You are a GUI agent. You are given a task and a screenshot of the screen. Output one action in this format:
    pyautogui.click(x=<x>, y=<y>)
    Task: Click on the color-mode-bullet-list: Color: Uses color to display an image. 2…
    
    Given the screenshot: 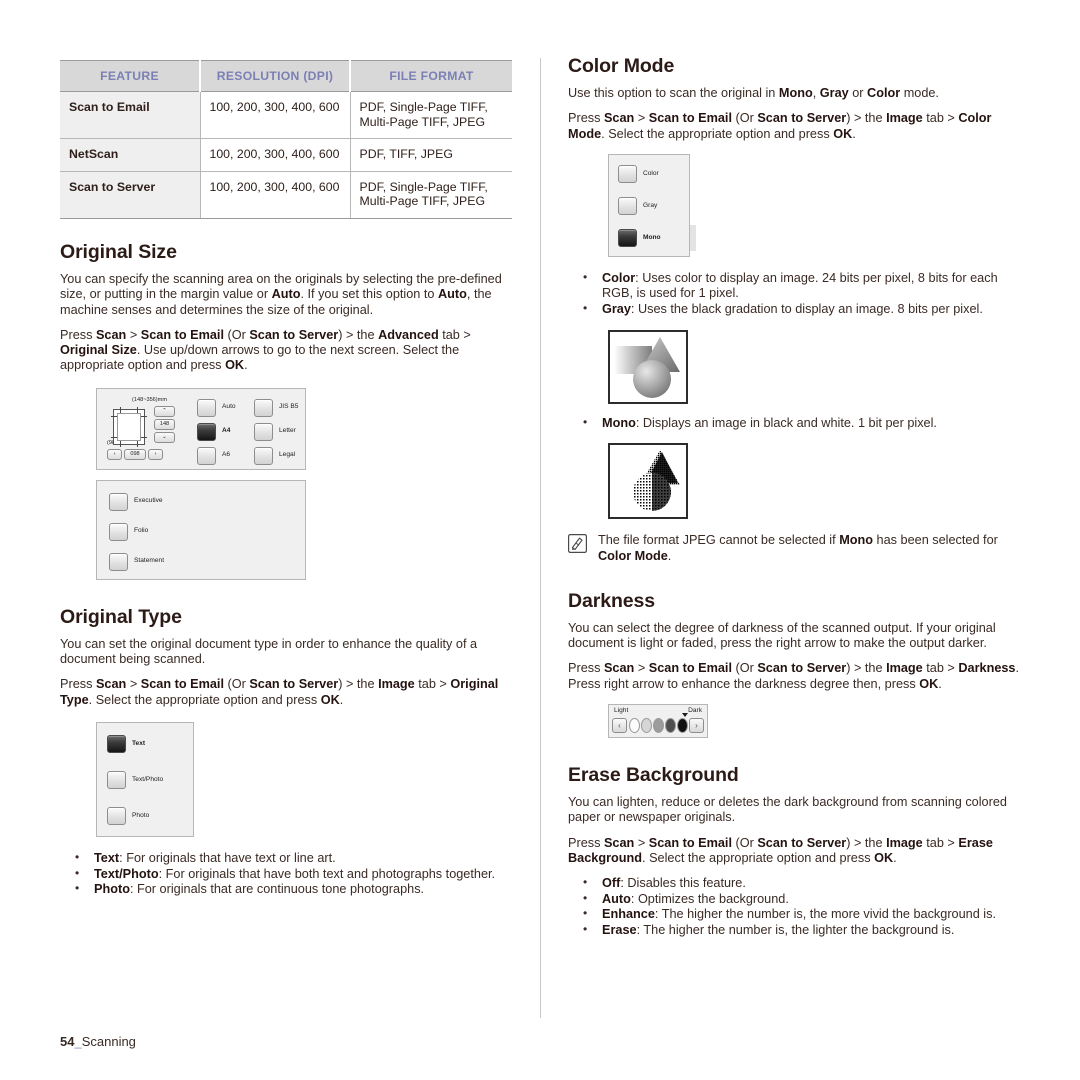 What is the action you would take?
    pyautogui.click(x=795, y=294)
    